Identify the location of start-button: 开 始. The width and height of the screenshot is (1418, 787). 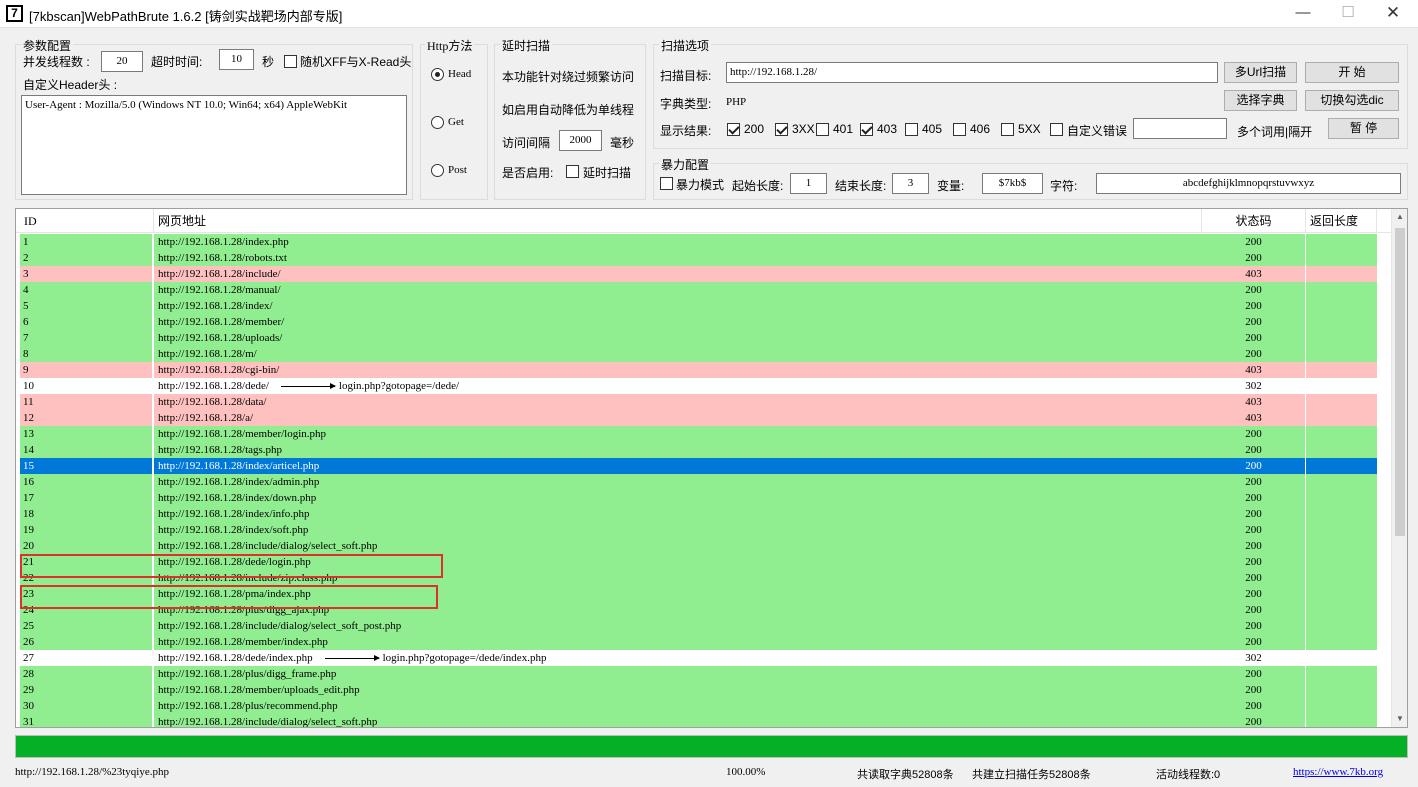
(1352, 72).